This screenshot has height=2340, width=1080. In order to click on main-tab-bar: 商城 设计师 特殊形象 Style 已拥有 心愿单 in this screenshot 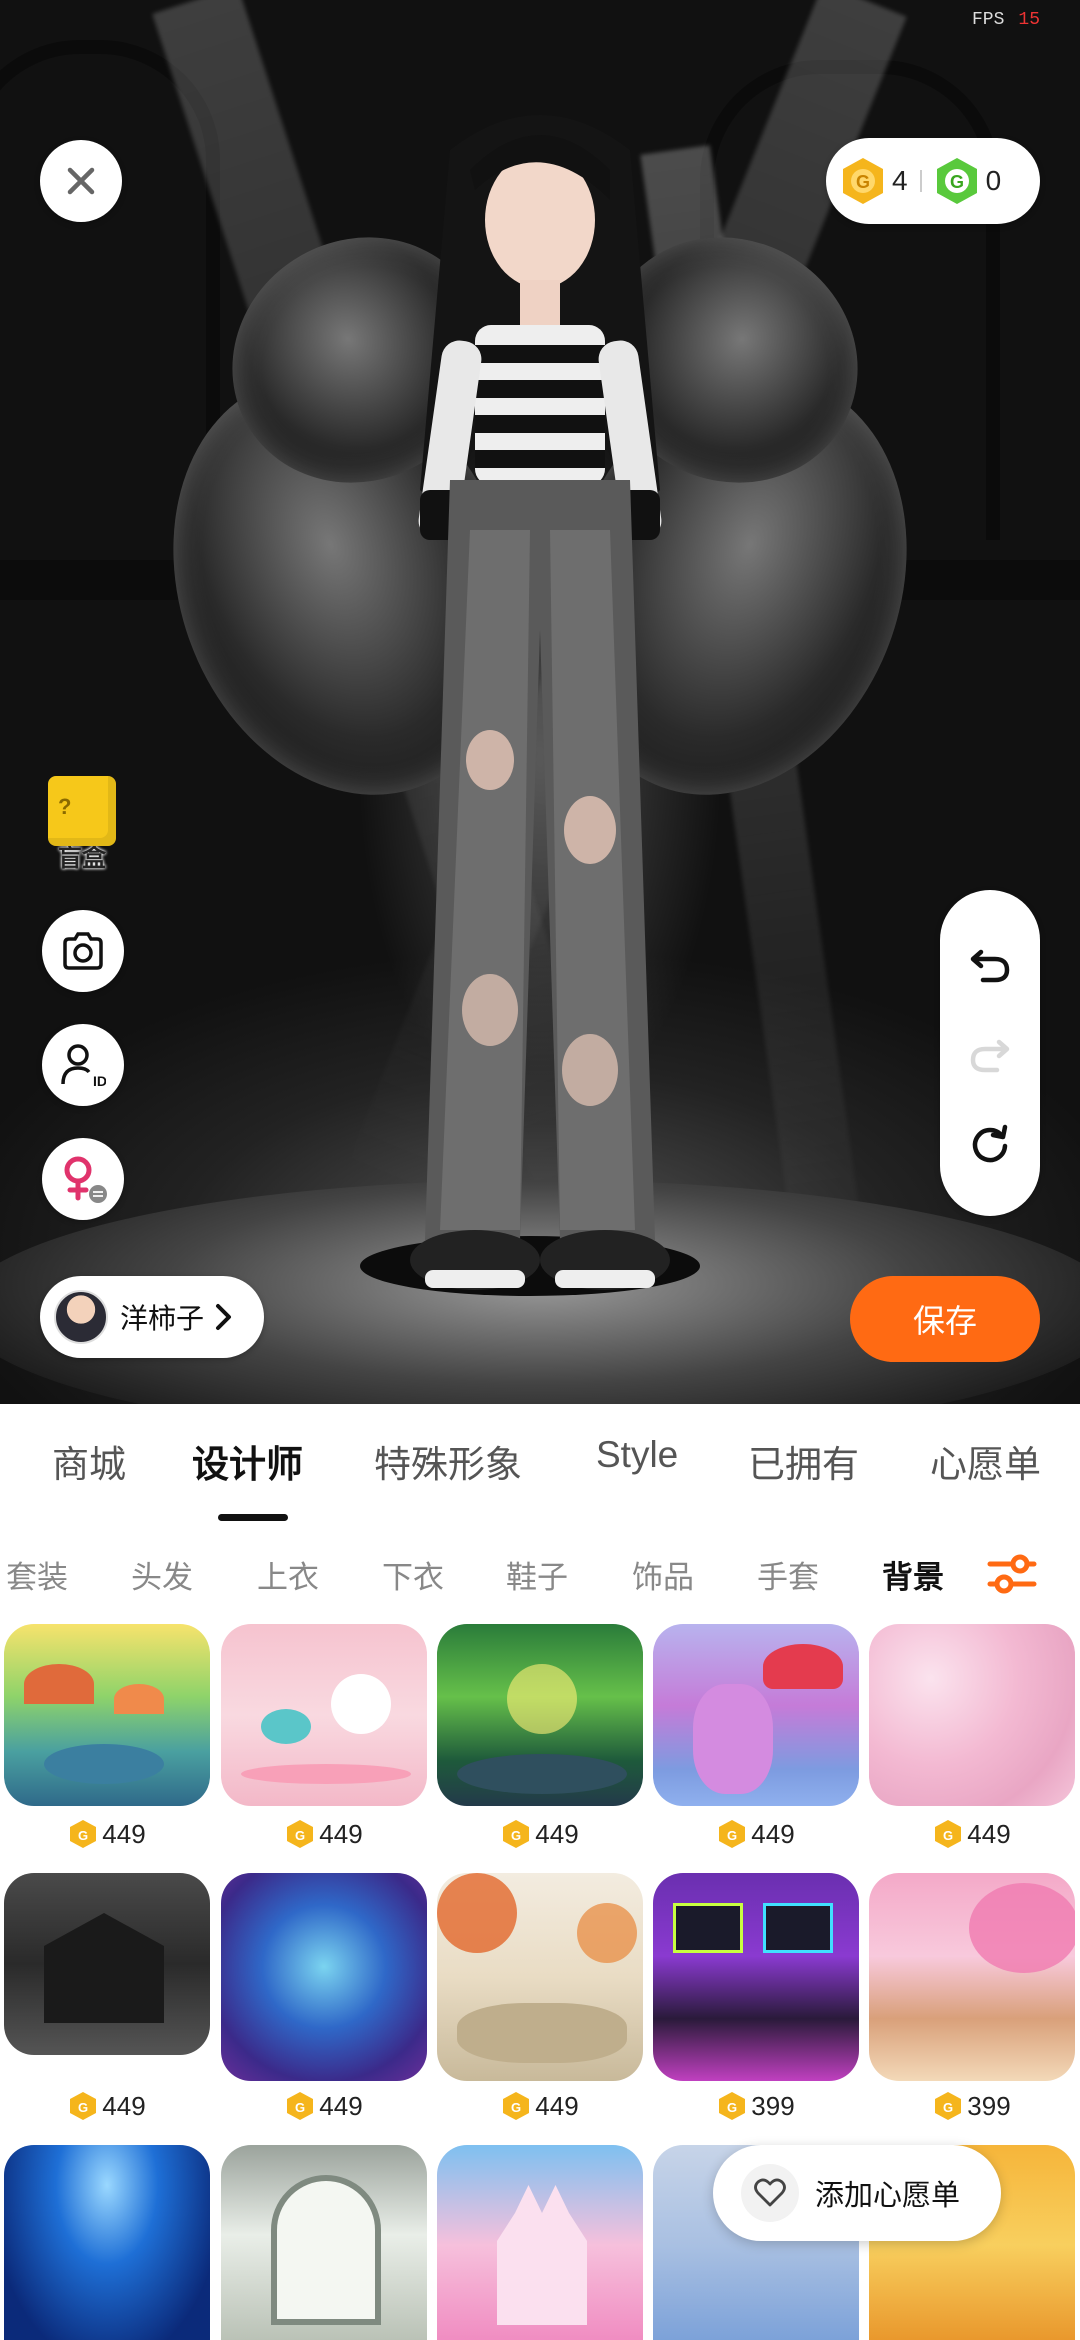, I will do `click(540, 1479)`.